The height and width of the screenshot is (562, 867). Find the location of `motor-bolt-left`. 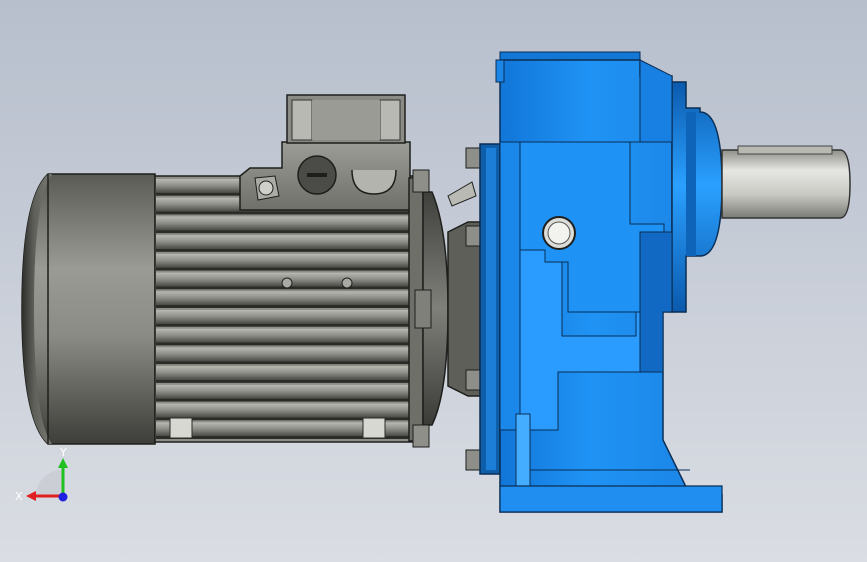

motor-bolt-left is located at coordinates (181, 428).